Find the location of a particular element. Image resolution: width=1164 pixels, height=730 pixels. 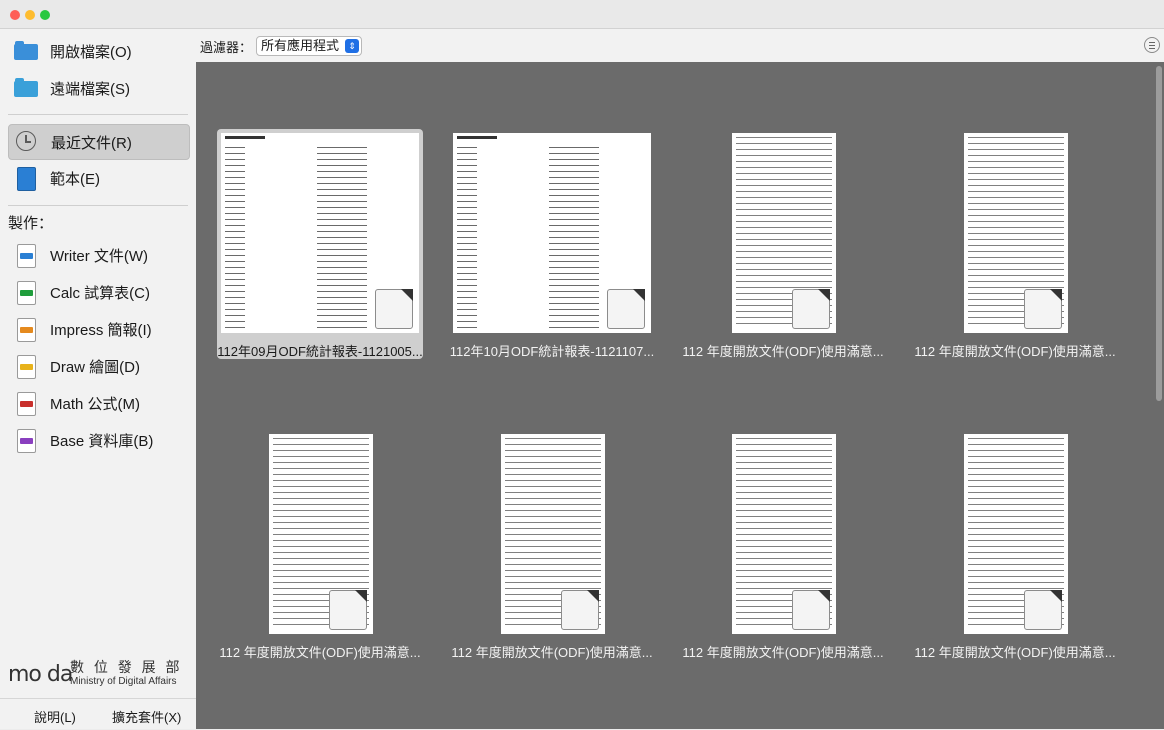

folder-icon is located at coordinates (26, 51).